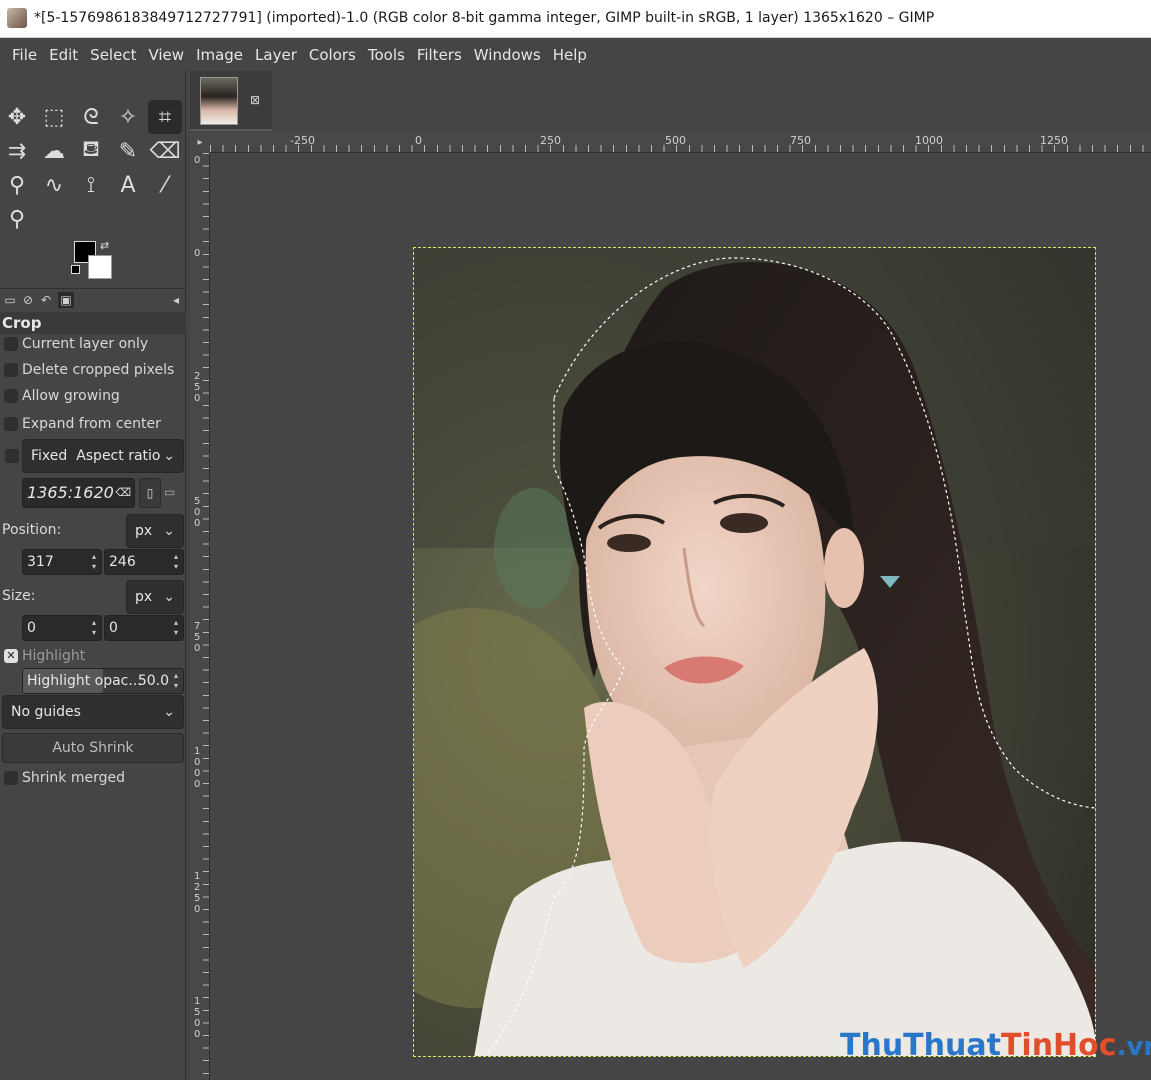  Describe the element at coordinates (144, 562) in the screenshot. I see `position-y-input: 246 ▴ ▾` at that location.